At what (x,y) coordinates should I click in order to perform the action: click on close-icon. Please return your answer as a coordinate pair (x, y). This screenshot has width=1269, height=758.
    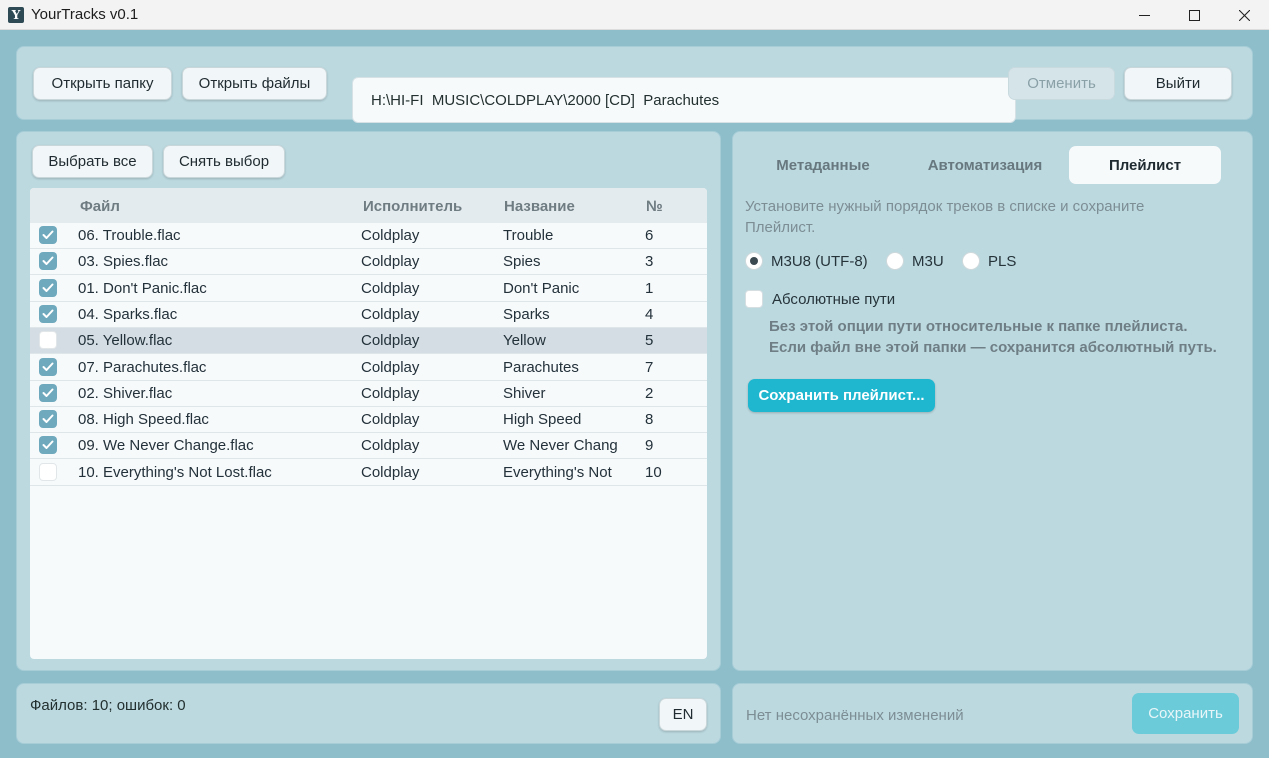
    Looking at the image, I should click on (1244, 15).